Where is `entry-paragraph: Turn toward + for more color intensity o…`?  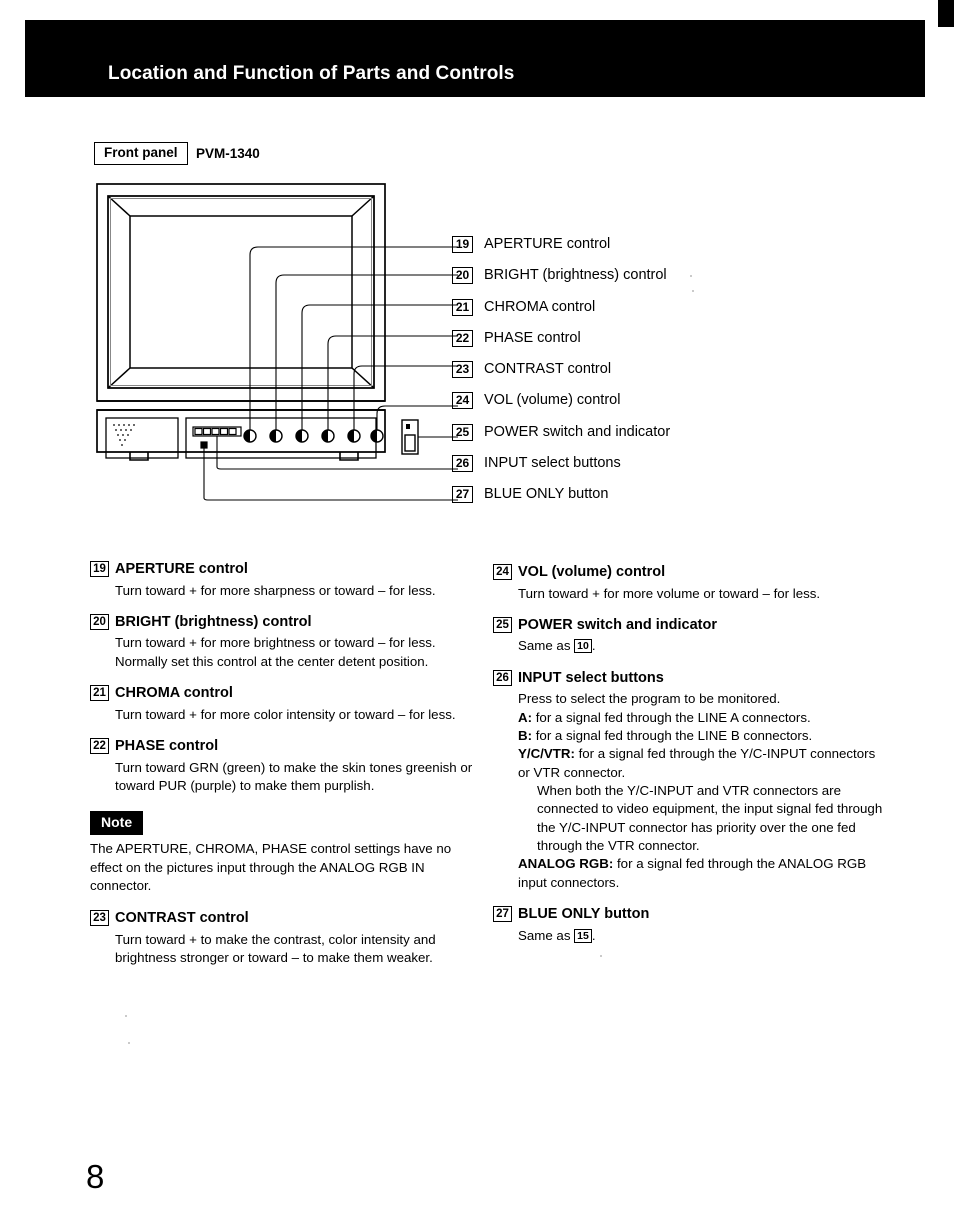
entry-paragraph: Turn toward + for more color intensity o… is located at coordinates (285, 714).